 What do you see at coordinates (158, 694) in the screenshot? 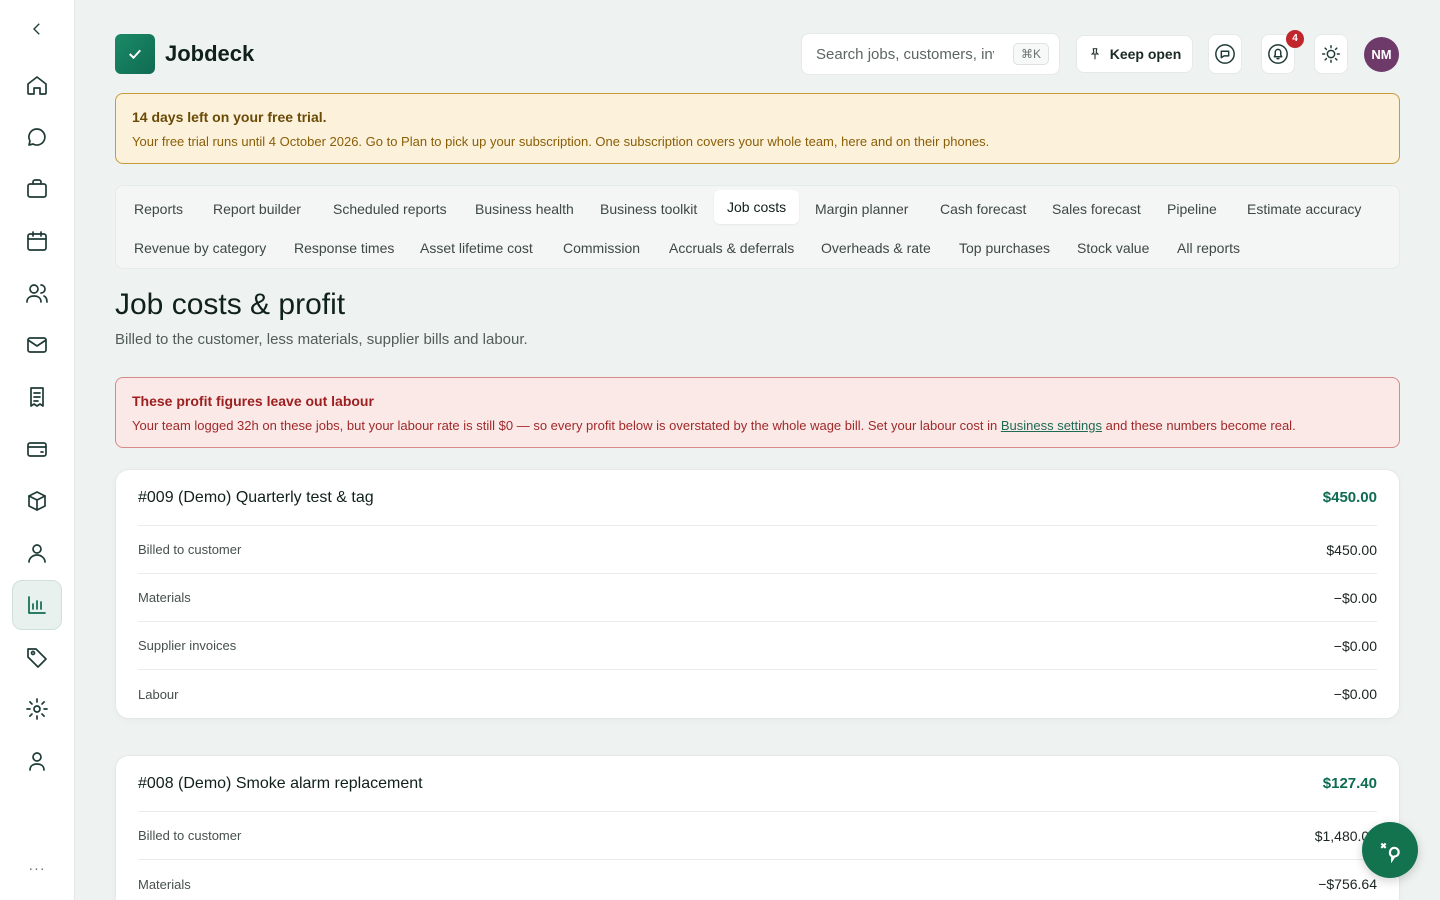
I see `cost-label: Labour` at bounding box center [158, 694].